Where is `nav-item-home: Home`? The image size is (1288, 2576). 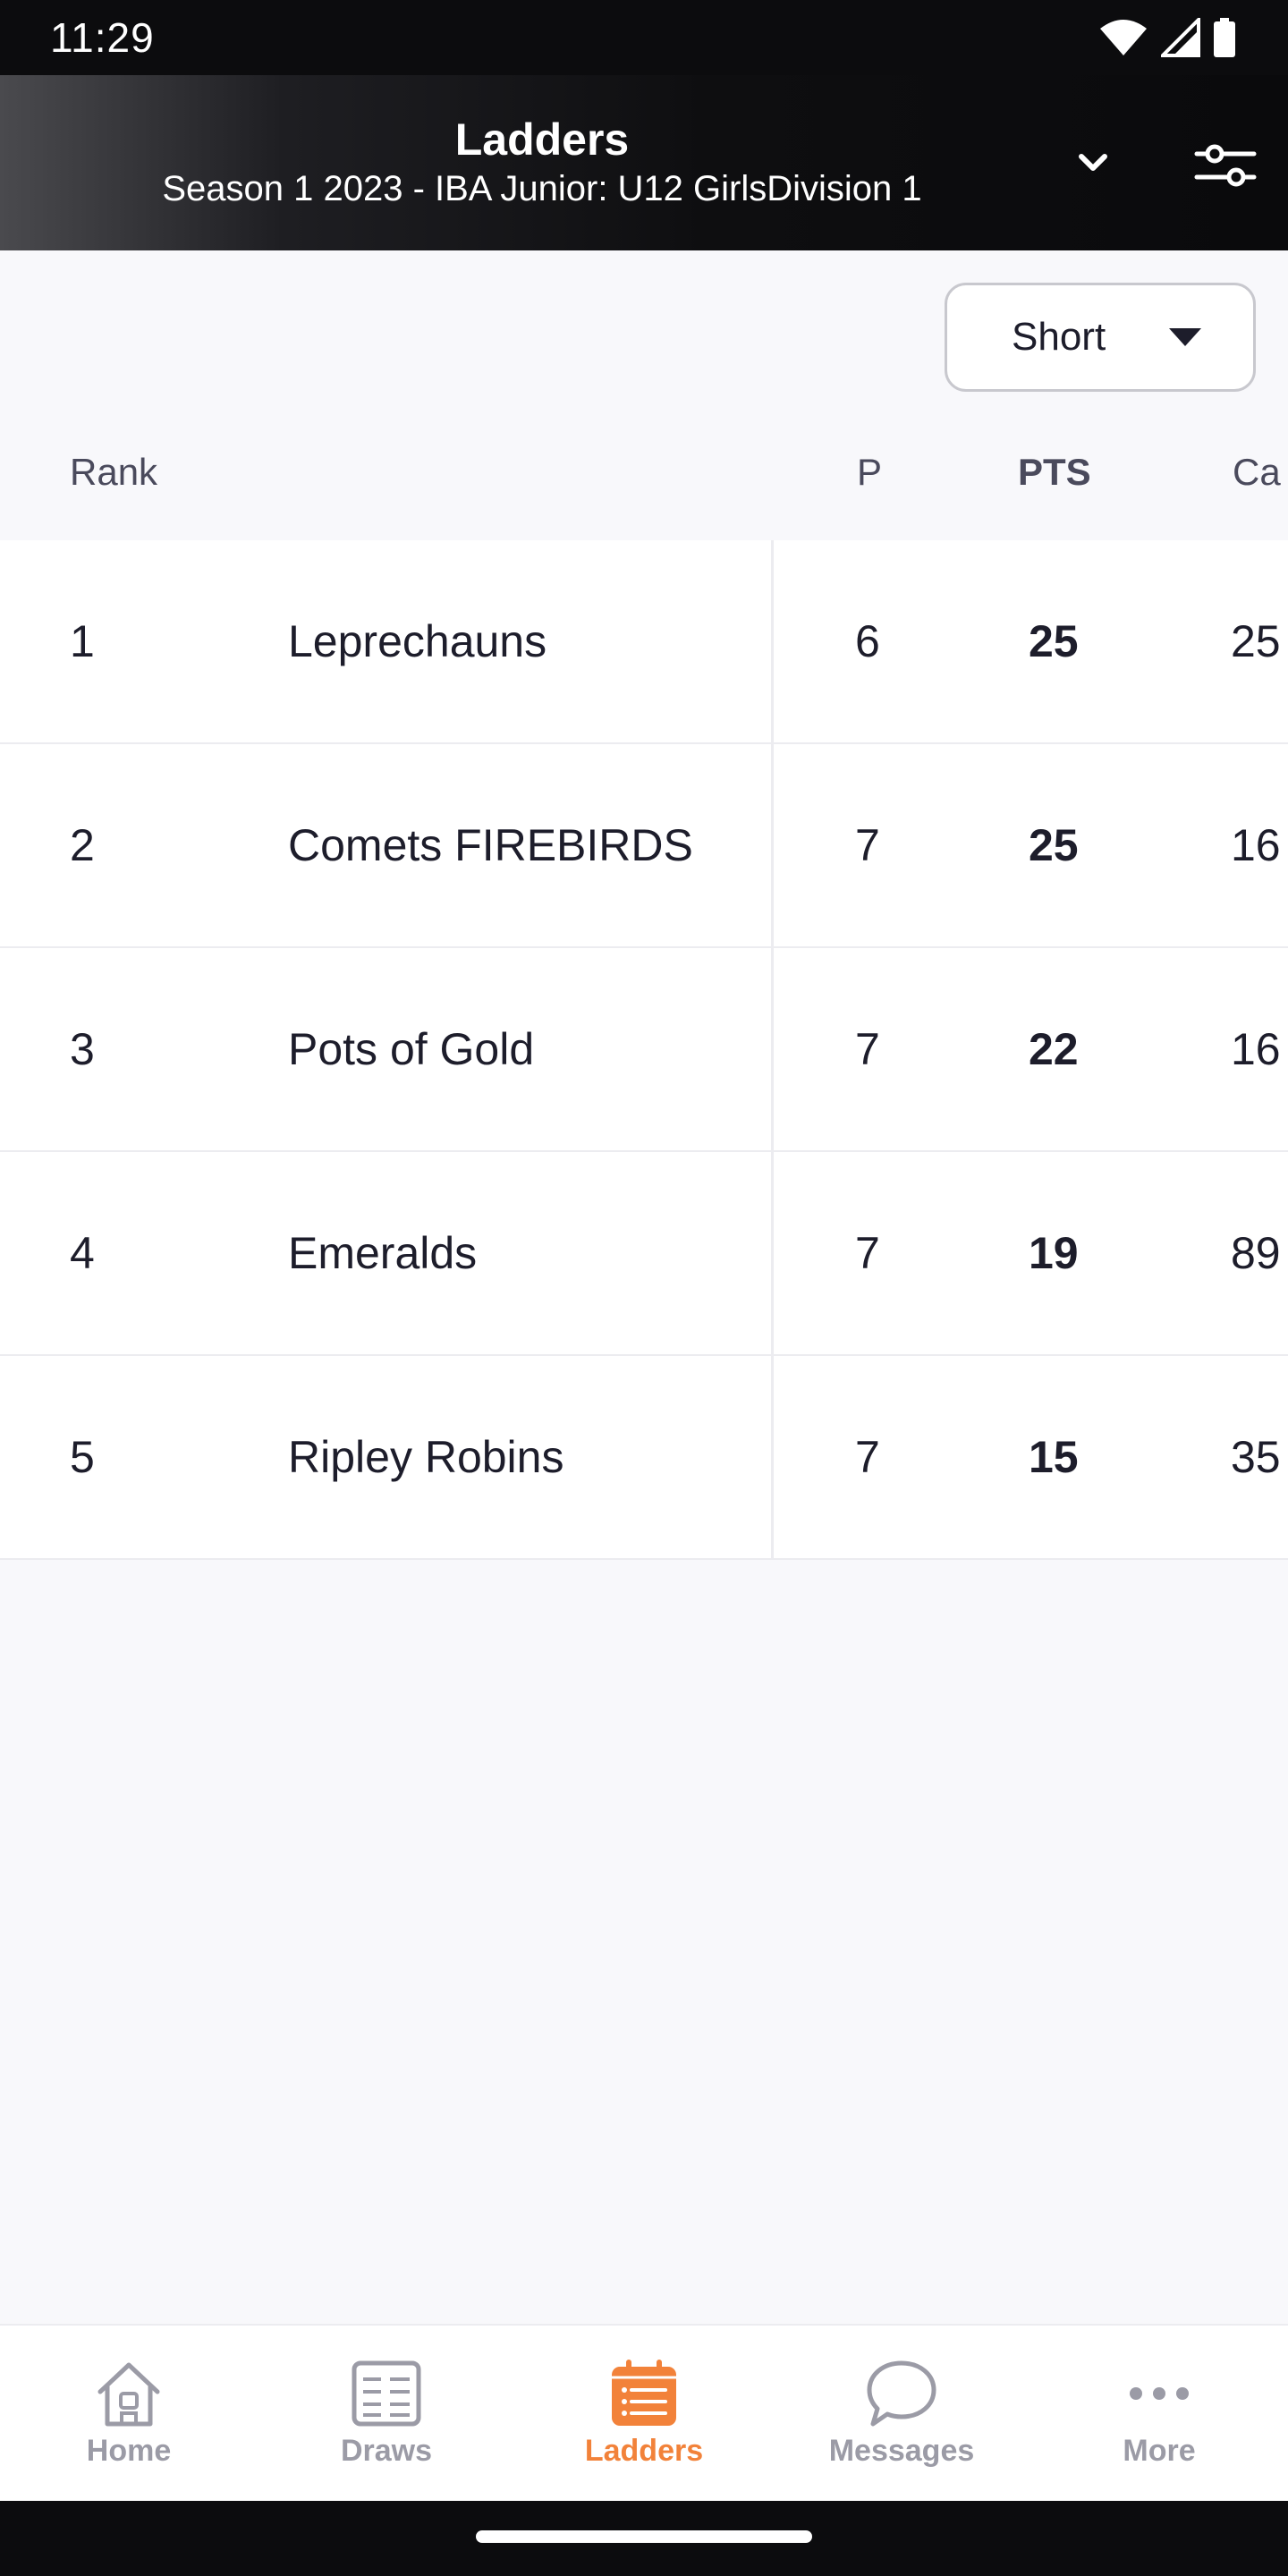
nav-item-home: Home is located at coordinates (129, 2413).